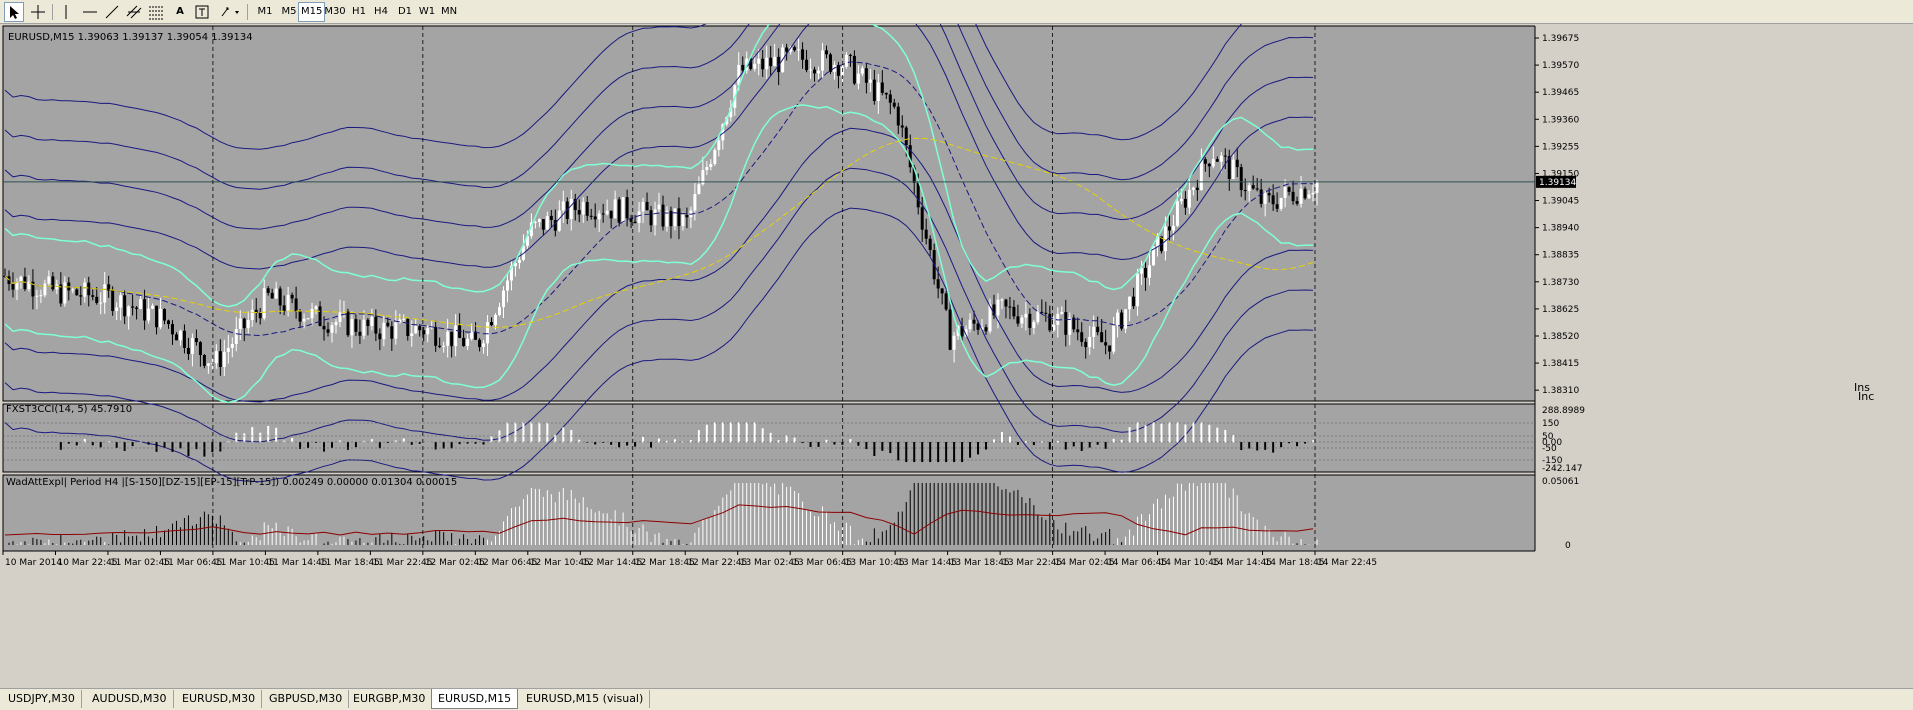 The width and height of the screenshot is (1913, 710). Describe the element at coordinates (769, 438) in the screenshot. I see `cci-panel` at that location.